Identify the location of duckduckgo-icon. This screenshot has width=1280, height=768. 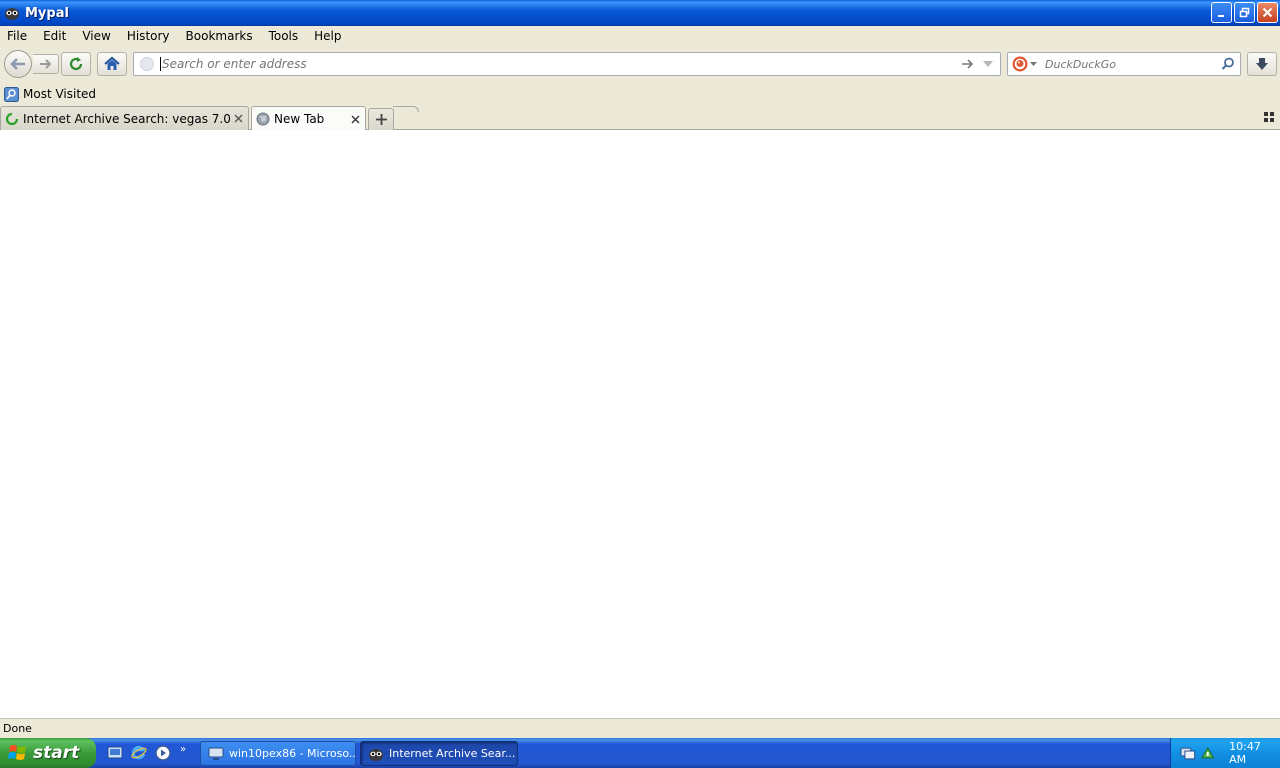
(1020, 64).